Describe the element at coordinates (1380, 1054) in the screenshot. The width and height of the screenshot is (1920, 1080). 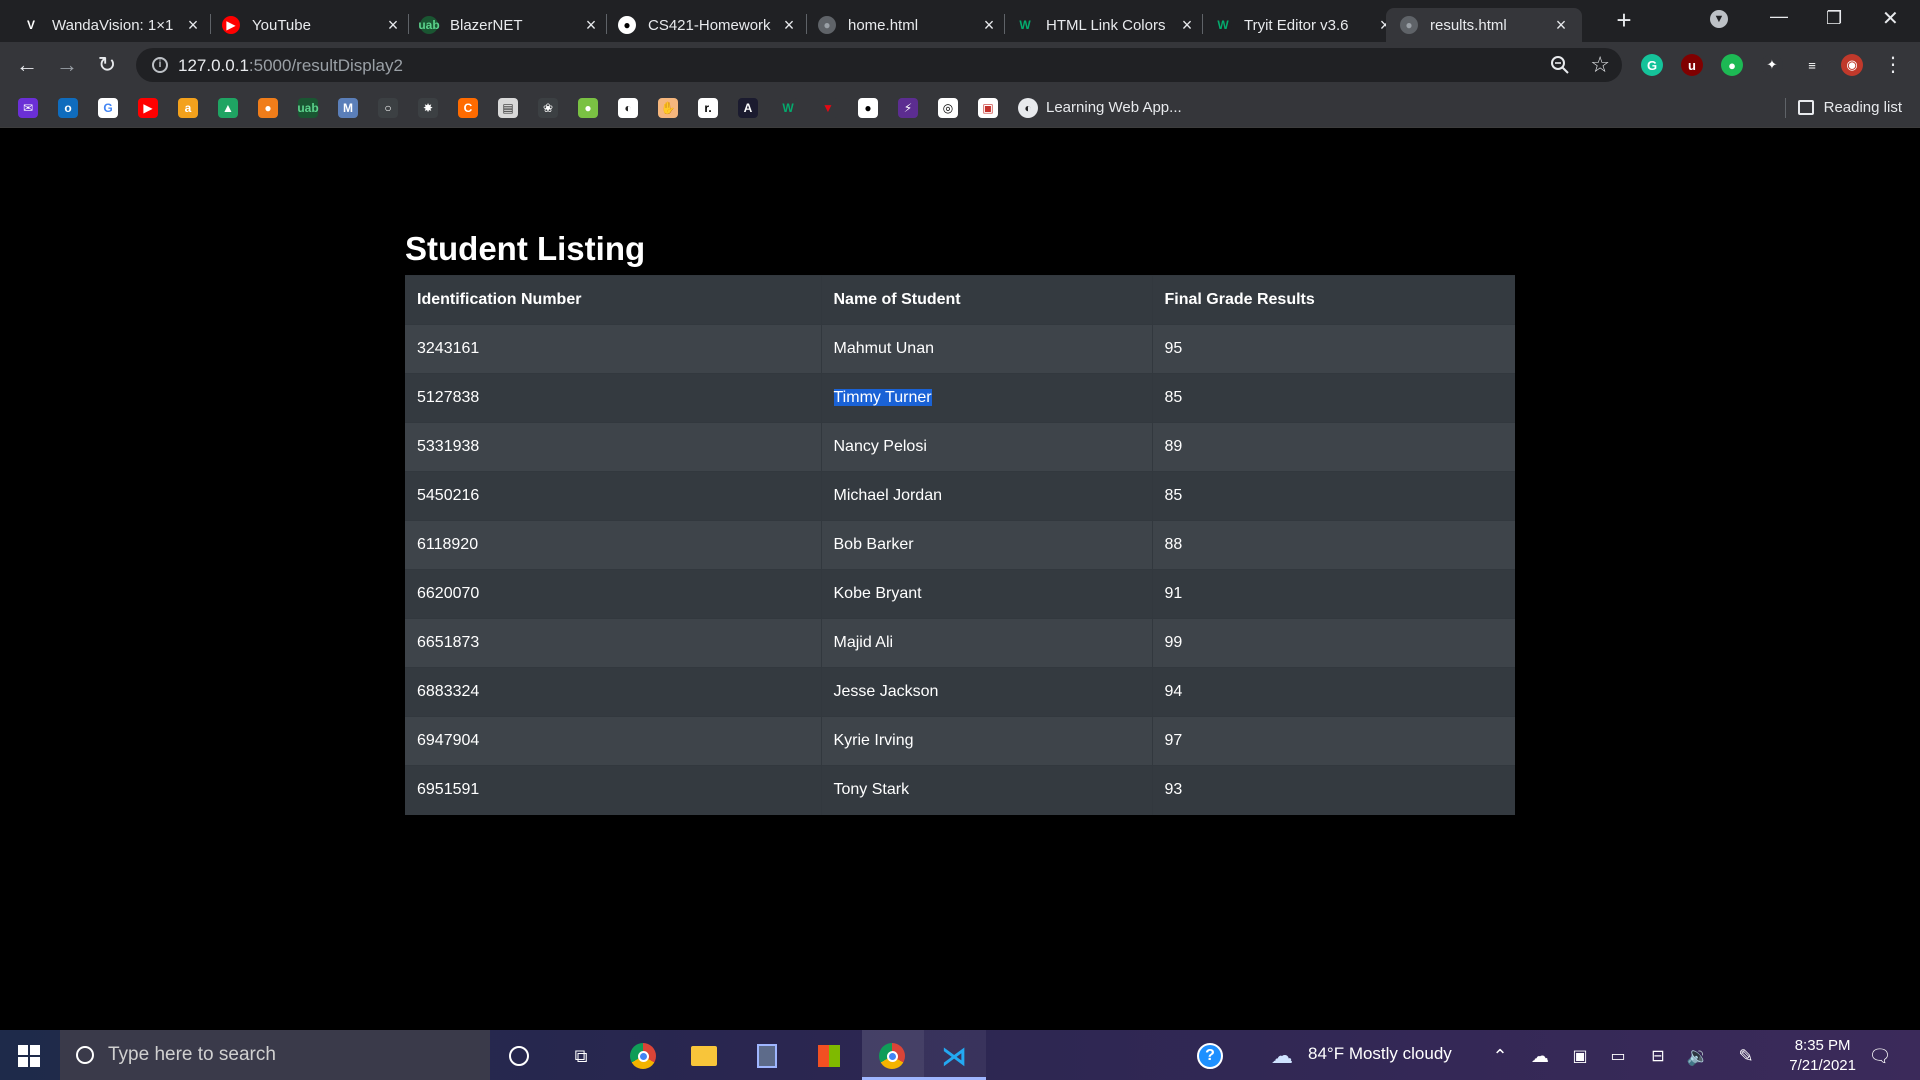
I see `weather-text: 84°F Mostly cloudy` at that location.